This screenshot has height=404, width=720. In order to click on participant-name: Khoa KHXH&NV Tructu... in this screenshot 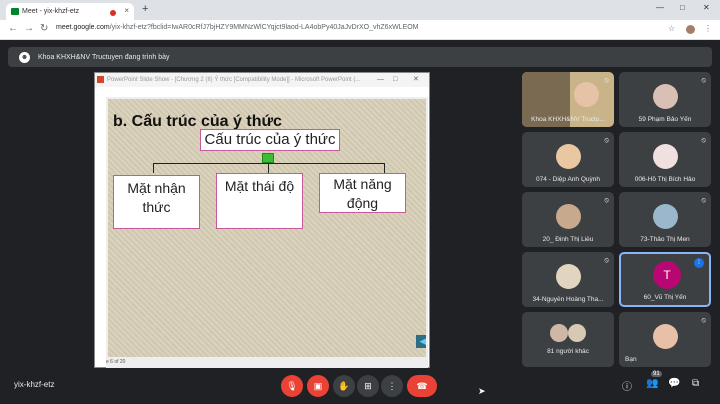, I will do `click(568, 119)`.